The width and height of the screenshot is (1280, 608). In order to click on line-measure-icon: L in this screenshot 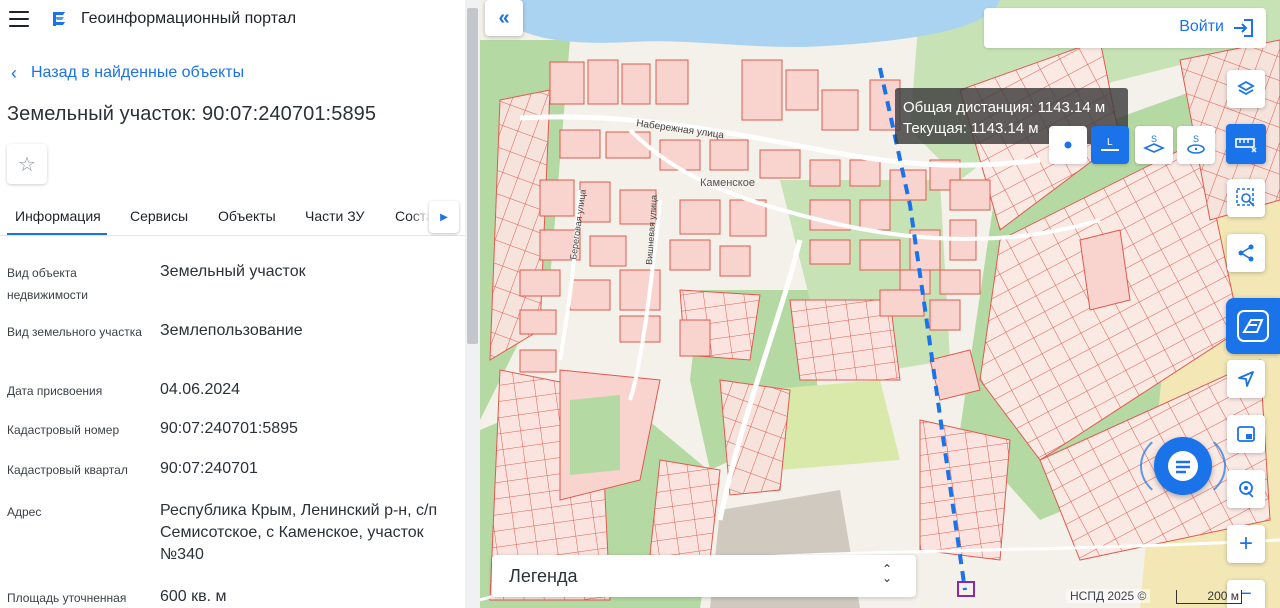, I will do `click(1110, 144)`.